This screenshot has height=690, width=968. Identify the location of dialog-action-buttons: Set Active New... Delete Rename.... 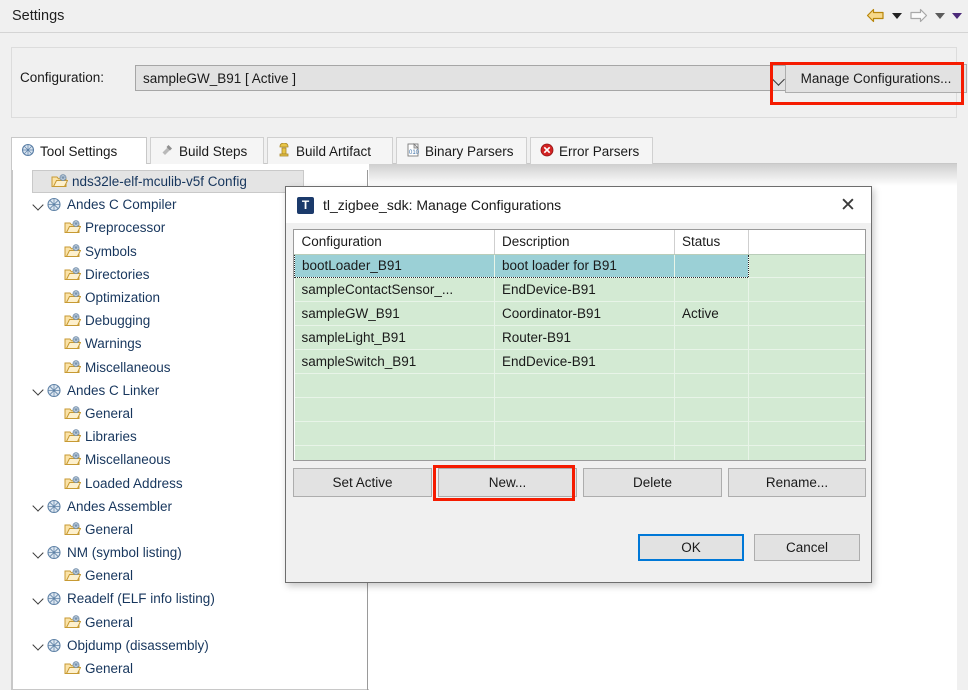
(579, 482).